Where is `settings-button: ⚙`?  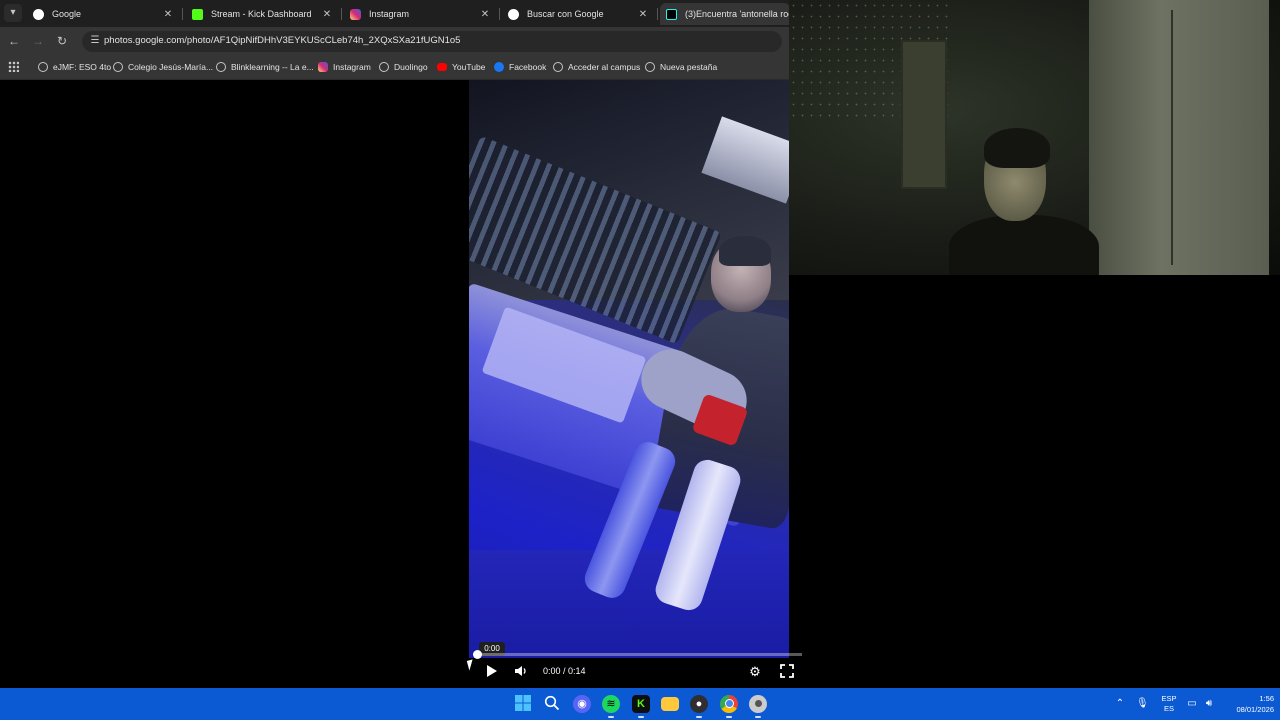
settings-button: ⚙ is located at coordinates (755, 672).